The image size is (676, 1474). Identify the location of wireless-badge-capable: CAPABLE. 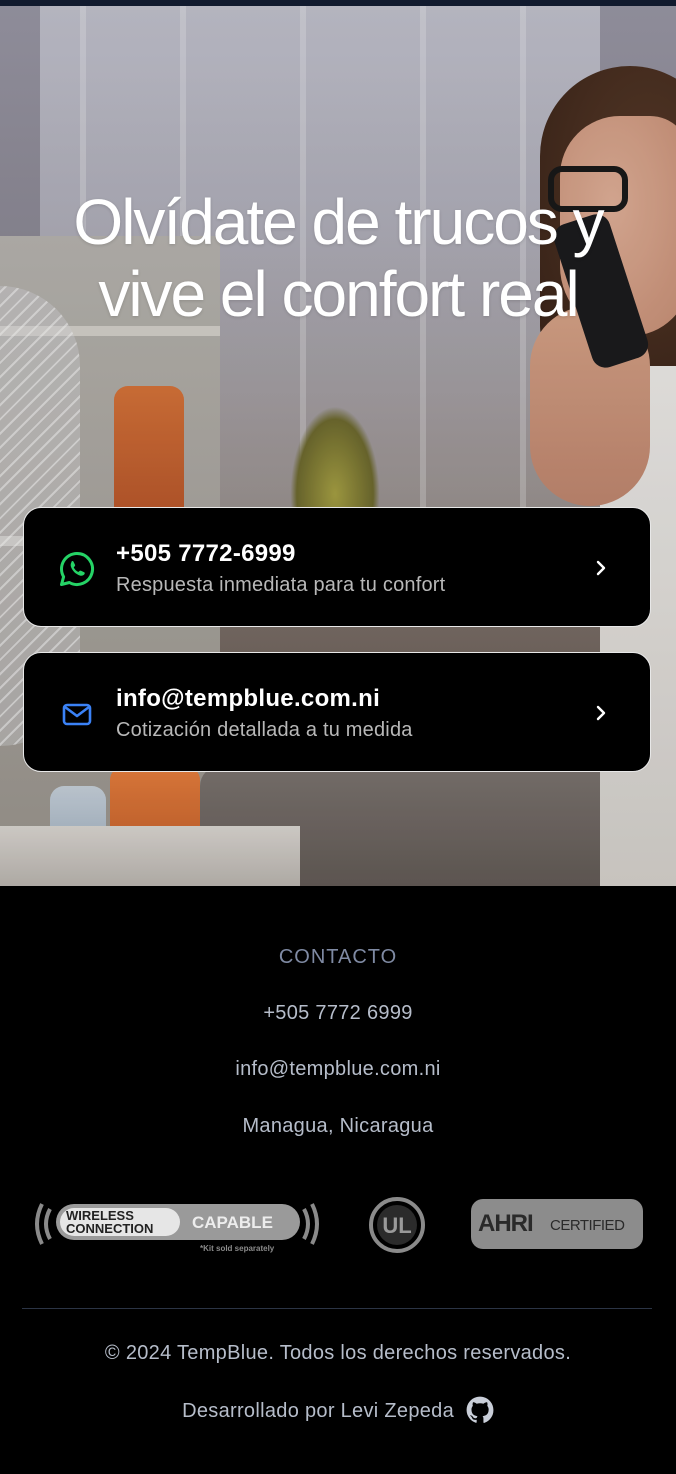
(232, 1222).